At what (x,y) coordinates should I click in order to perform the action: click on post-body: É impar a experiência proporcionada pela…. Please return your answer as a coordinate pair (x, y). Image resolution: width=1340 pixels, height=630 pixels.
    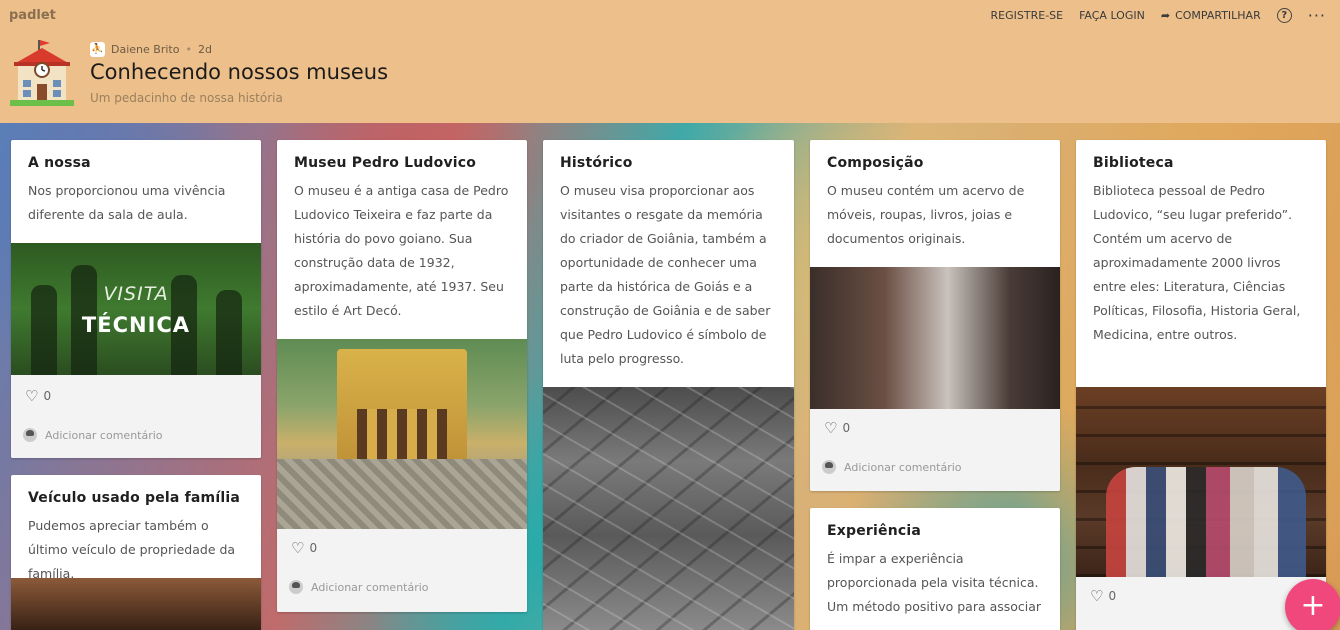
    Looking at the image, I should click on (934, 582).